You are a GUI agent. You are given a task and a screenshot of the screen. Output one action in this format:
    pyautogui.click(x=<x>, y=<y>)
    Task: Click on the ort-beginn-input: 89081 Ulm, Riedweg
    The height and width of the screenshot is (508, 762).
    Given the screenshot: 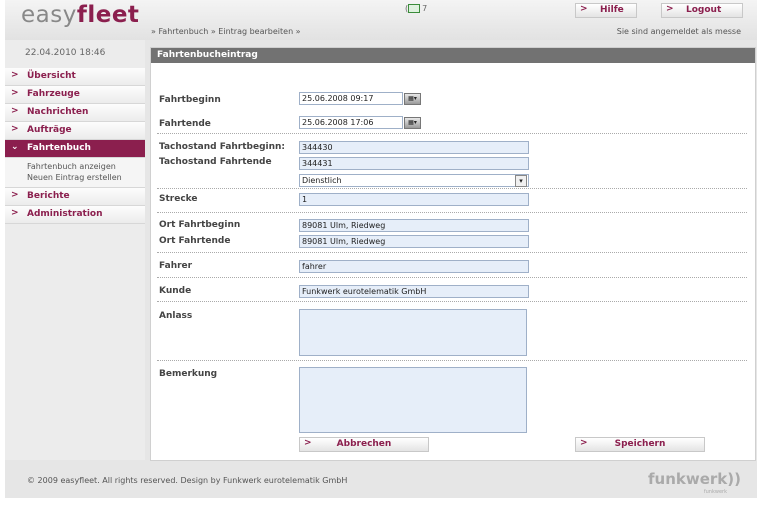 What is the action you would take?
    pyautogui.click(x=414, y=225)
    